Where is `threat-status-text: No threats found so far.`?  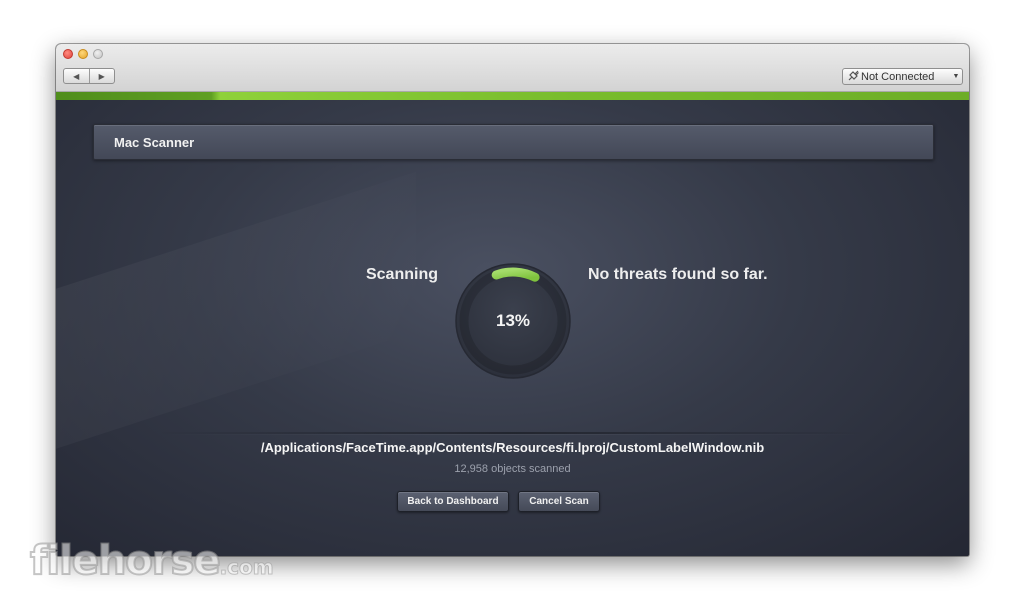 threat-status-text: No threats found so far. is located at coordinates (678, 274).